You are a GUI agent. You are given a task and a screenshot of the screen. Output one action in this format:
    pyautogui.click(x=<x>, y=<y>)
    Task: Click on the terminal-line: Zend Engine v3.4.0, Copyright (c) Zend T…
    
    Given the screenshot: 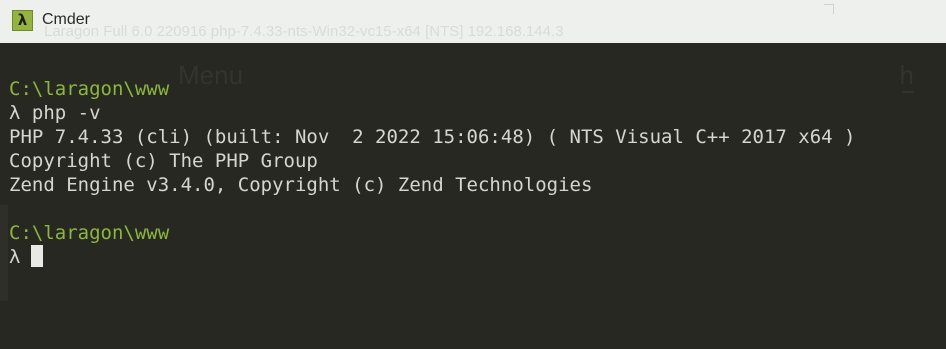 What is the action you would take?
    pyautogui.click(x=301, y=185)
    